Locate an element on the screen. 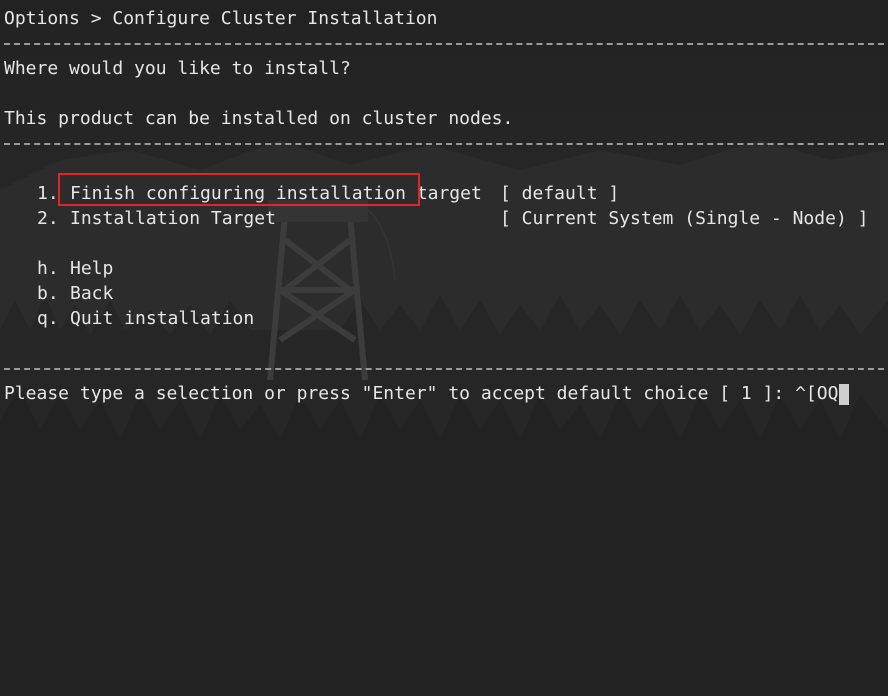 The image size is (888, 696). text-cursor is located at coordinates (844, 394).